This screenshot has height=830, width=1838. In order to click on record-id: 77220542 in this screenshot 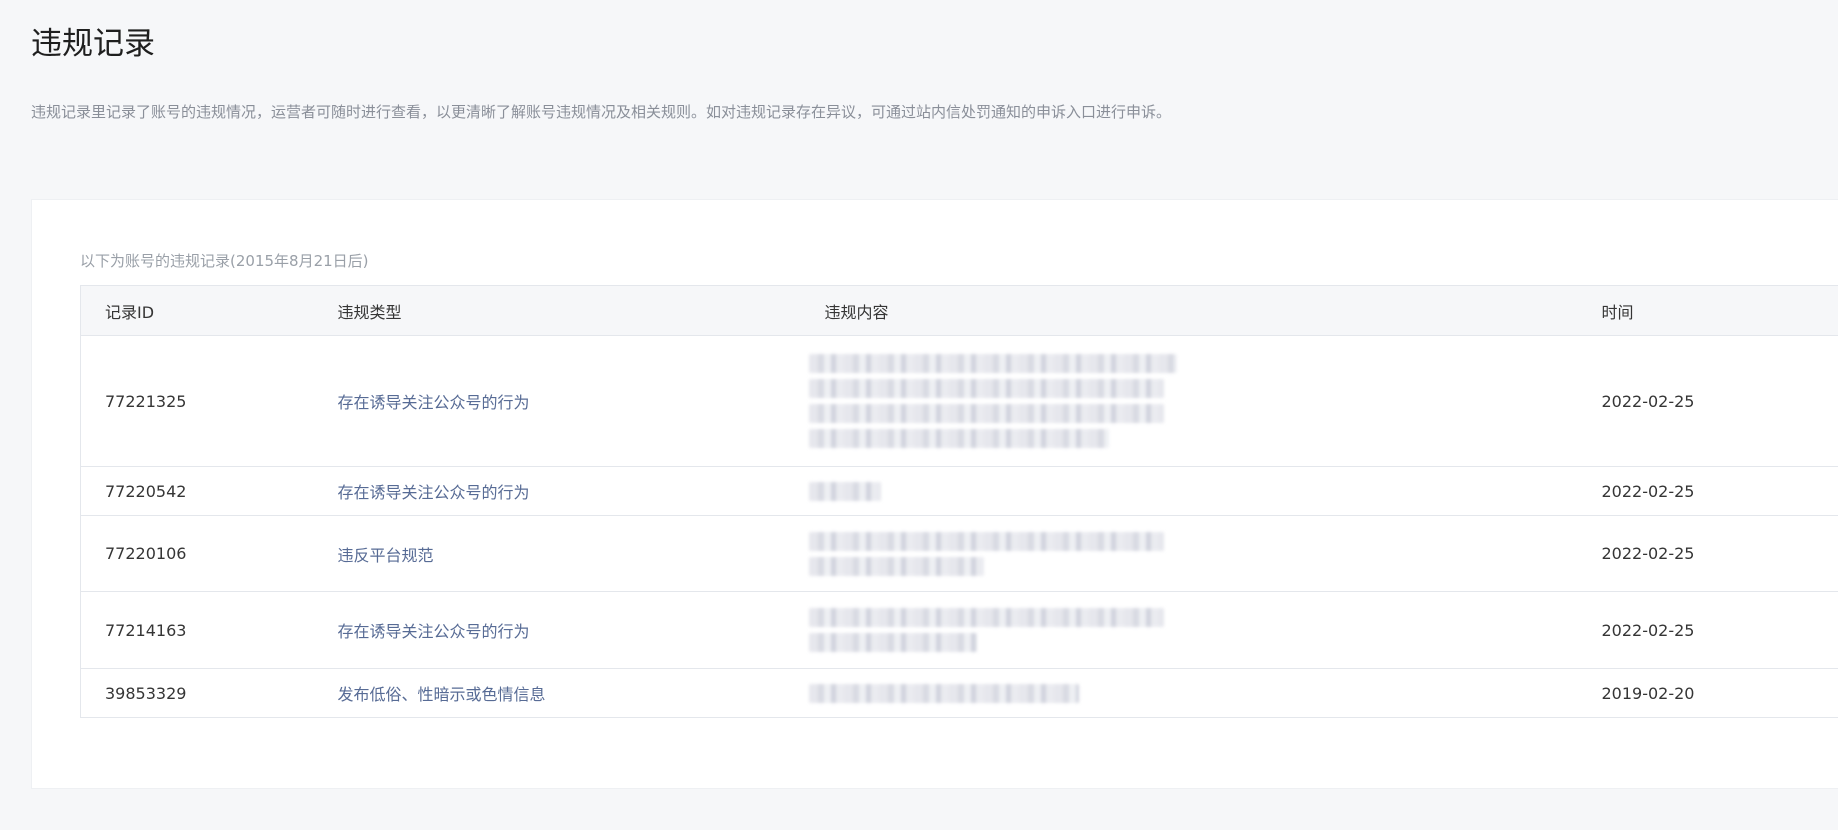, I will do `click(197, 491)`.